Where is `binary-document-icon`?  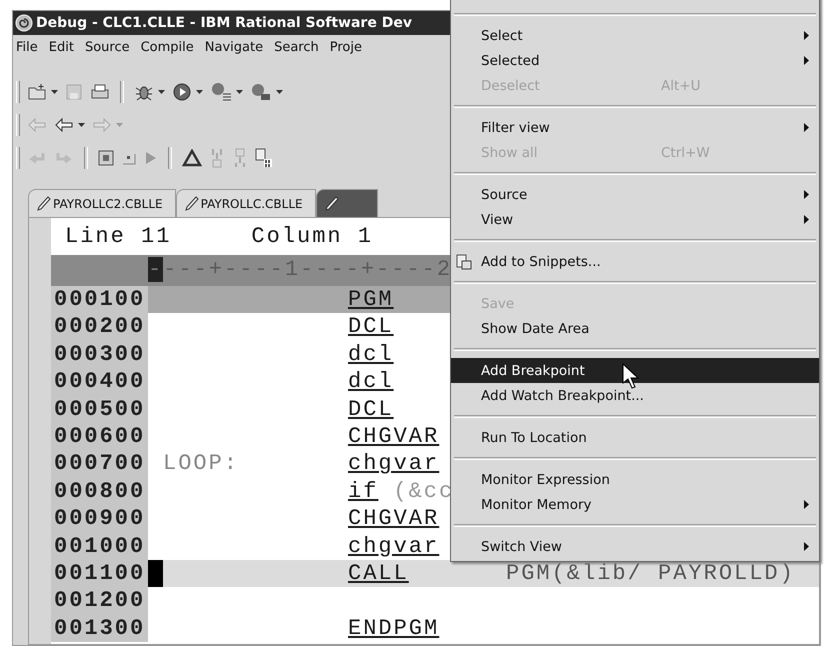
binary-document-icon is located at coordinates (264, 158).